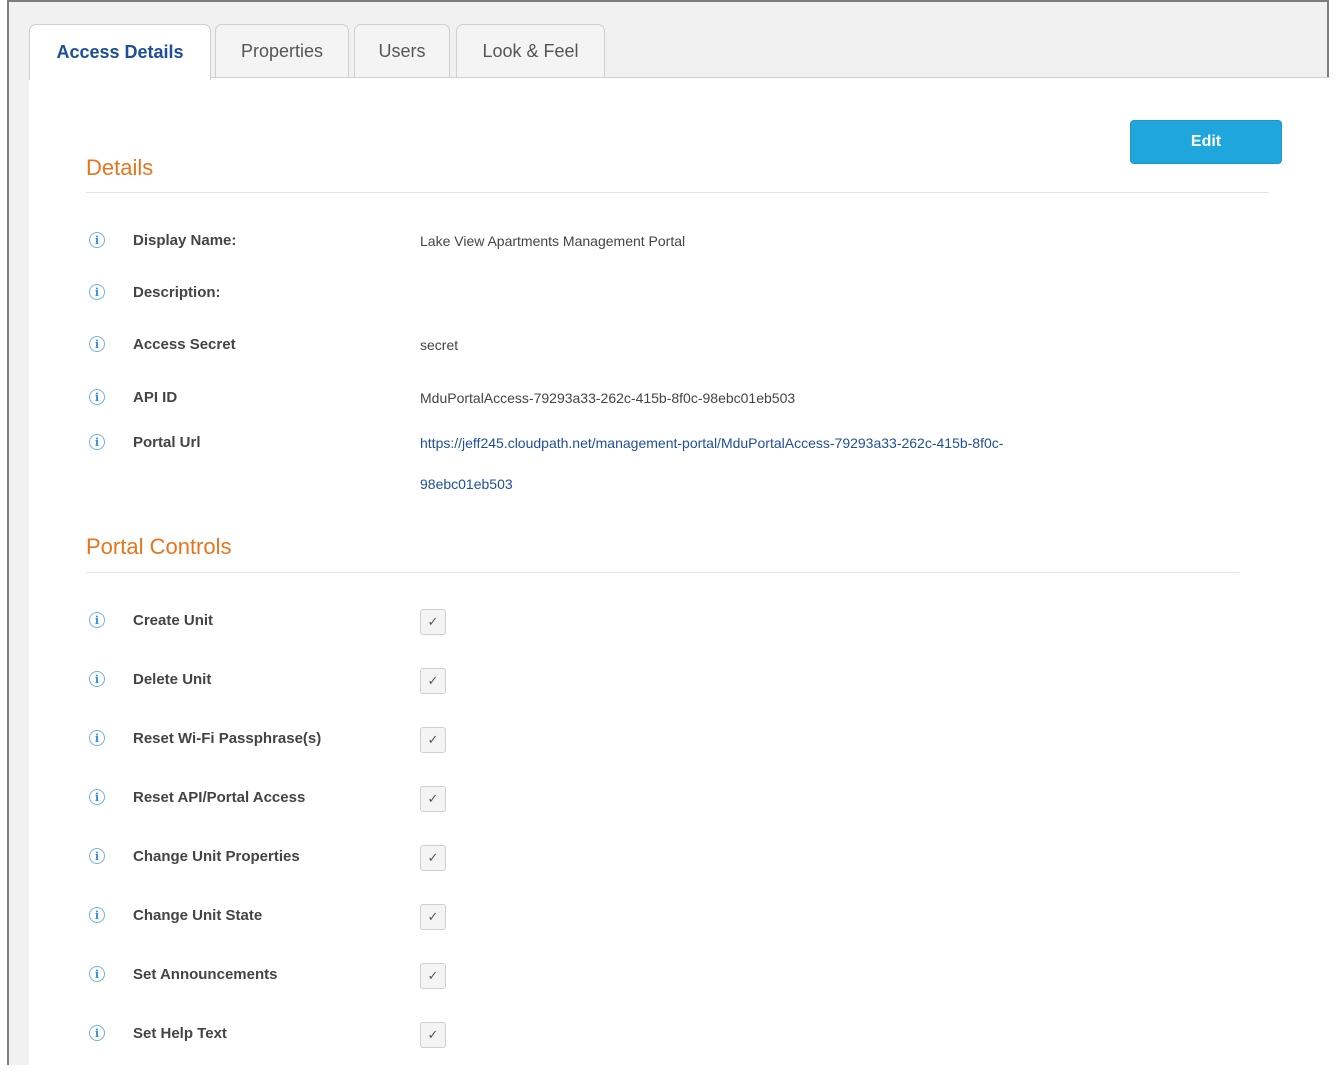 The height and width of the screenshot is (1077, 1339). I want to click on set-help-text-checkbox: ✓, so click(433, 1035).